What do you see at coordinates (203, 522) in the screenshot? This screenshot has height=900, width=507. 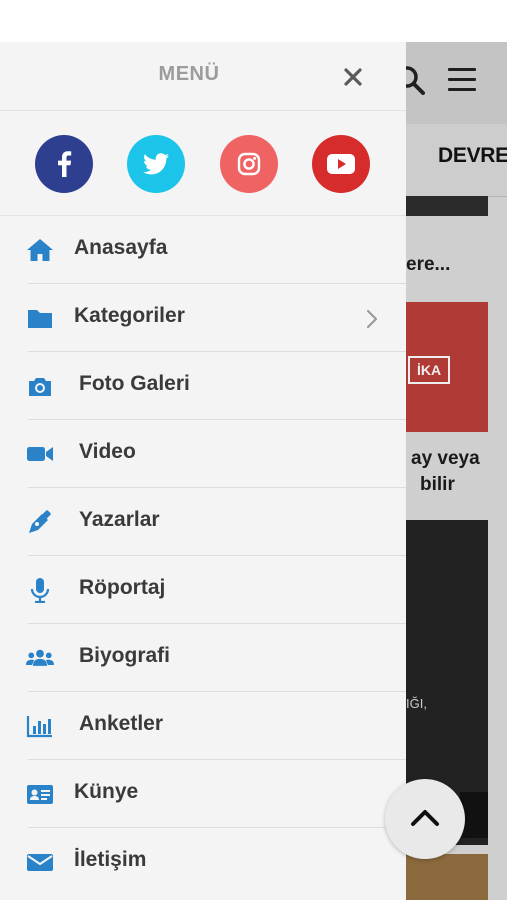 I see `menu-item-yazarlar: Yazarlar` at bounding box center [203, 522].